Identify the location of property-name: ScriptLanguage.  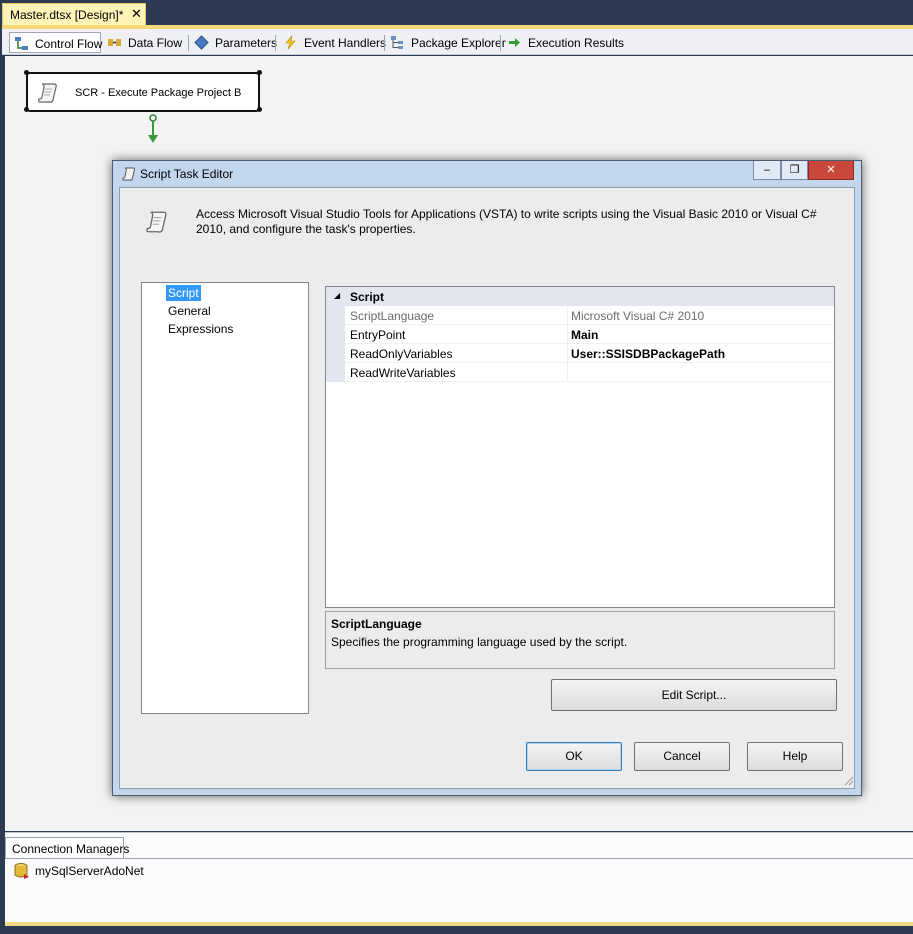
(392, 316).